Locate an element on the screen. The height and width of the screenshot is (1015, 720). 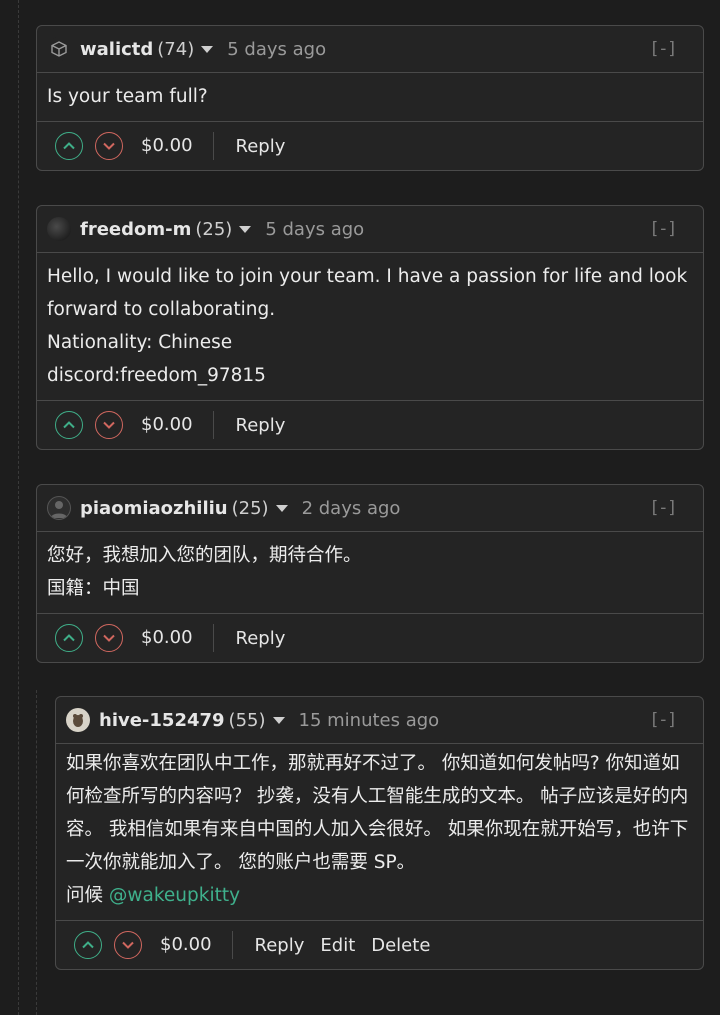
reputation: (55) is located at coordinates (247, 720).